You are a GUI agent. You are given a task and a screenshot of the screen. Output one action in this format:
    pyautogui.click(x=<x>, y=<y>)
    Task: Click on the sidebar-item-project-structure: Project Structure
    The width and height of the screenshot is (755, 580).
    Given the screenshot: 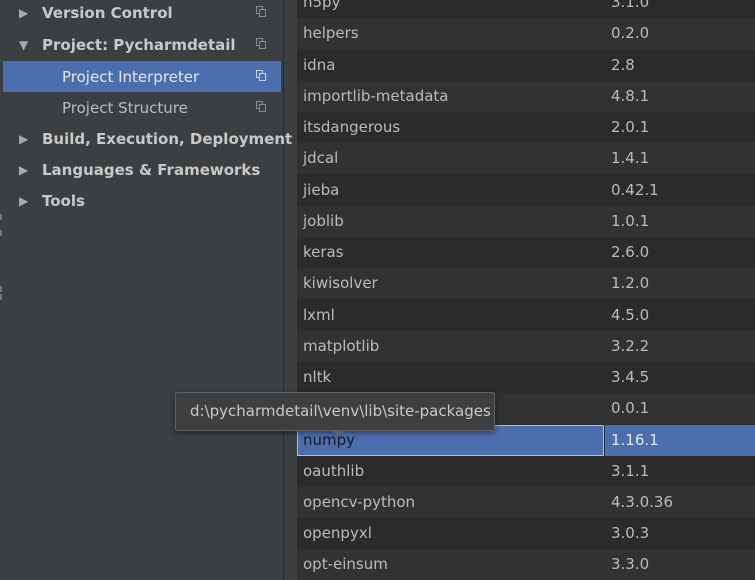 What is the action you would take?
    pyautogui.click(x=142, y=107)
    